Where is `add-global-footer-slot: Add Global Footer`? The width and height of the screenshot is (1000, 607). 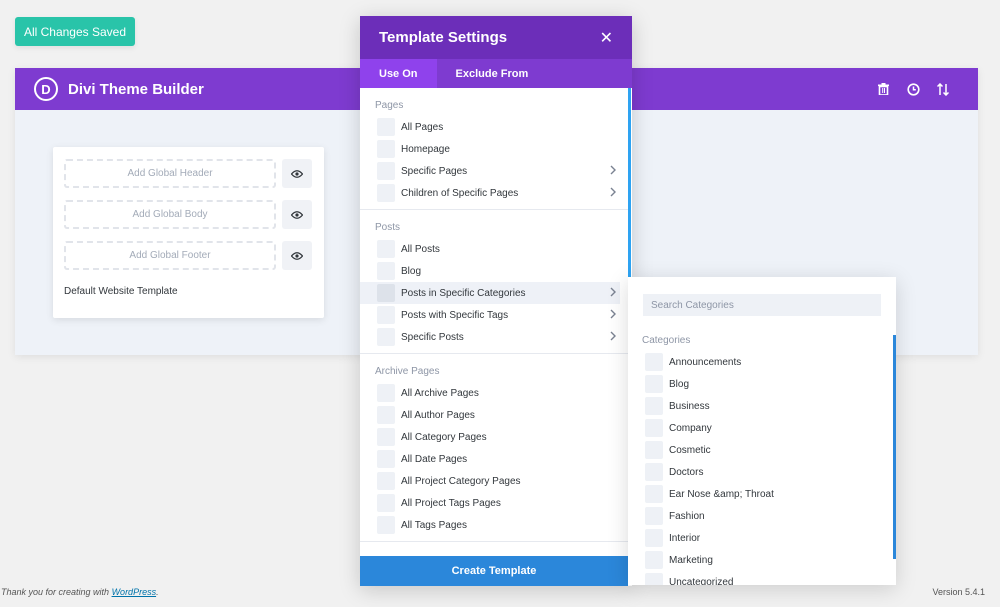
add-global-footer-slot: Add Global Footer is located at coordinates (170, 255).